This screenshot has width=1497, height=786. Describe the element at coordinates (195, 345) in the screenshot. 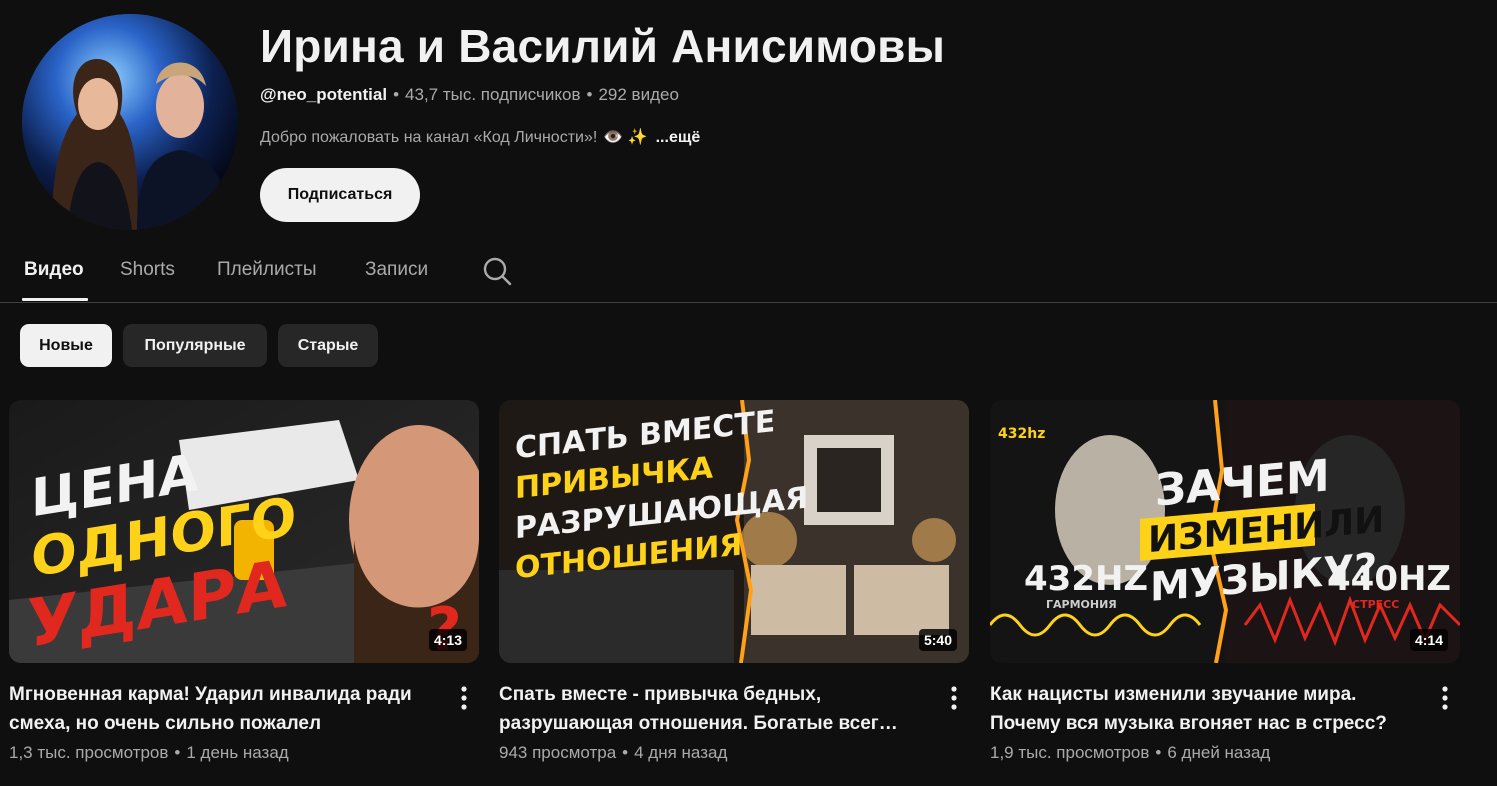

I see `chip-popular: Популярные` at that location.